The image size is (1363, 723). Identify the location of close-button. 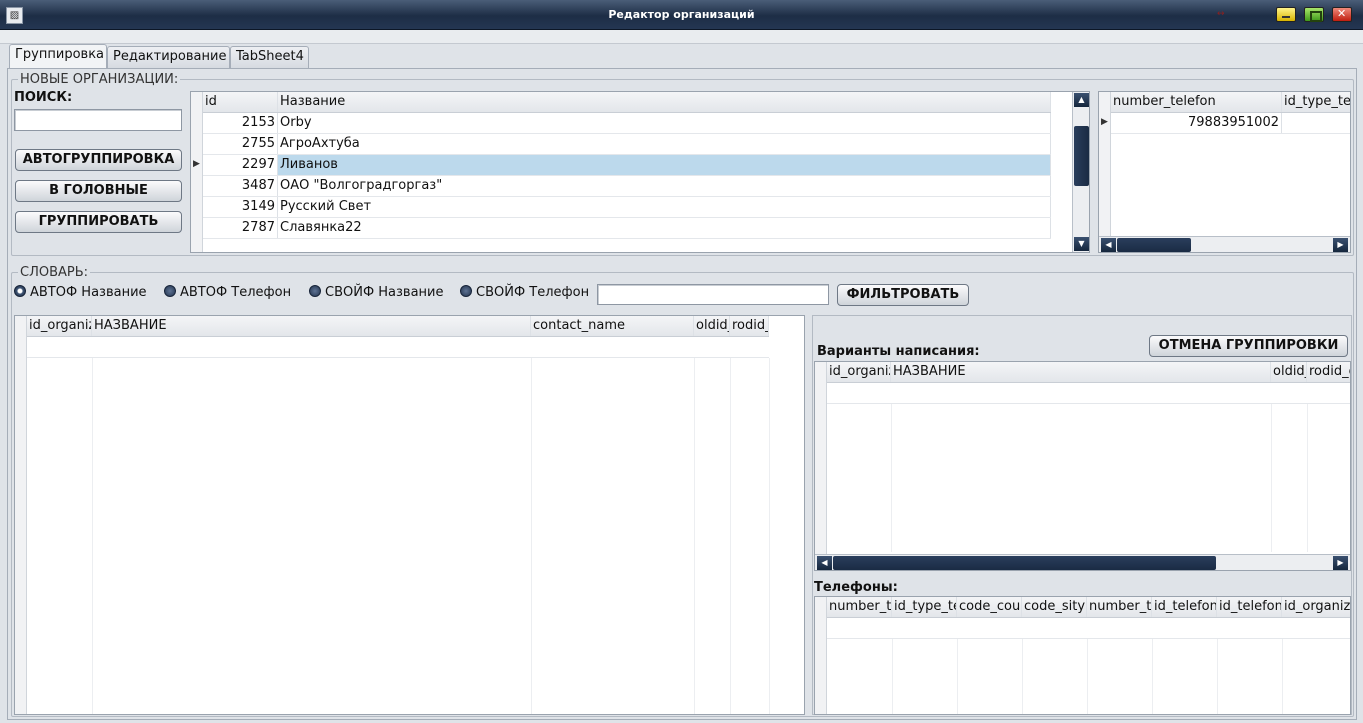
(1342, 14).